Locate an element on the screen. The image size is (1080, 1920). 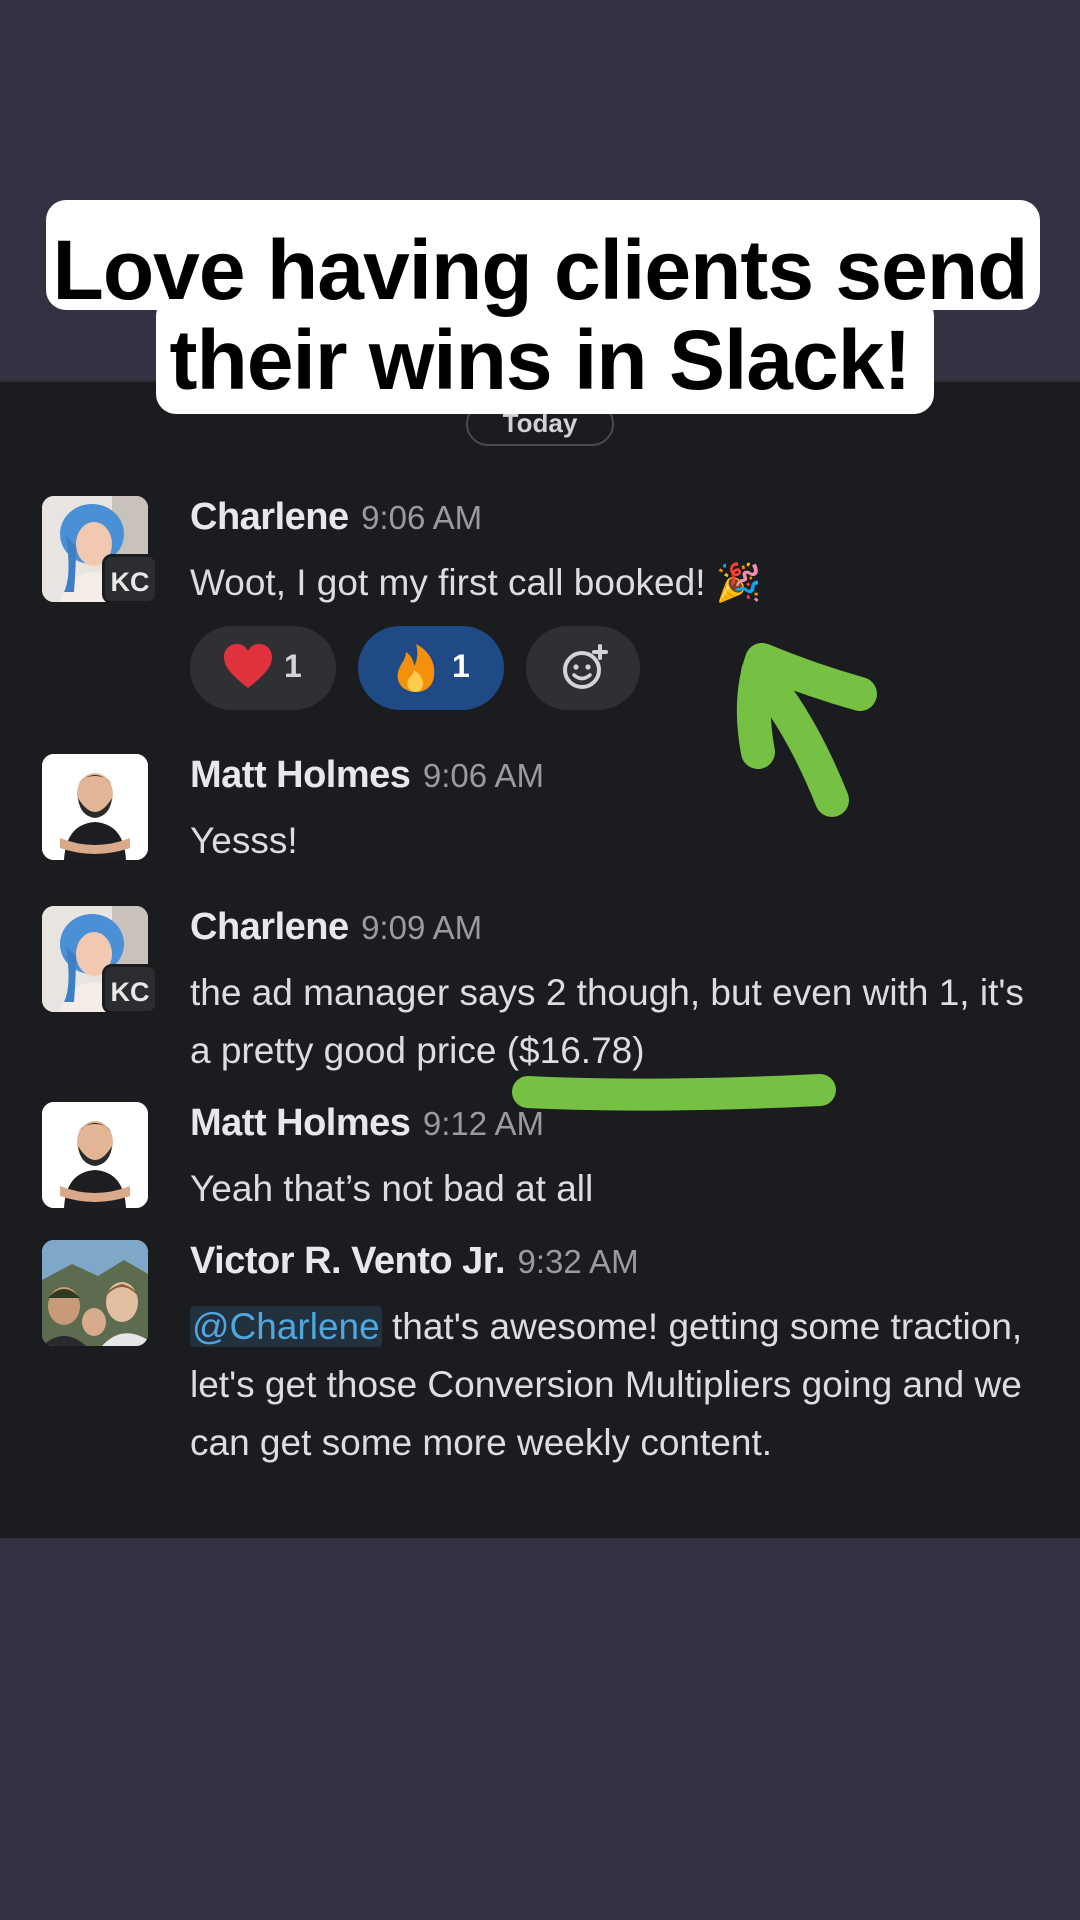
add-reaction-button is located at coordinates (583, 668).